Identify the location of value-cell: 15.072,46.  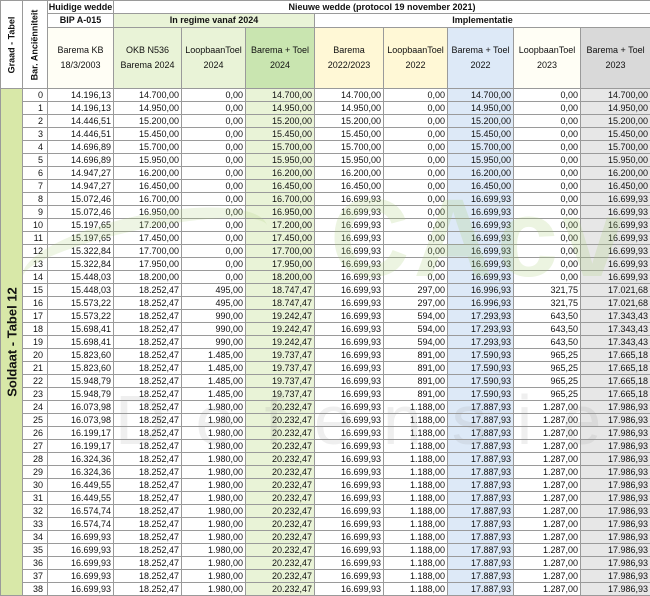
(81, 199).